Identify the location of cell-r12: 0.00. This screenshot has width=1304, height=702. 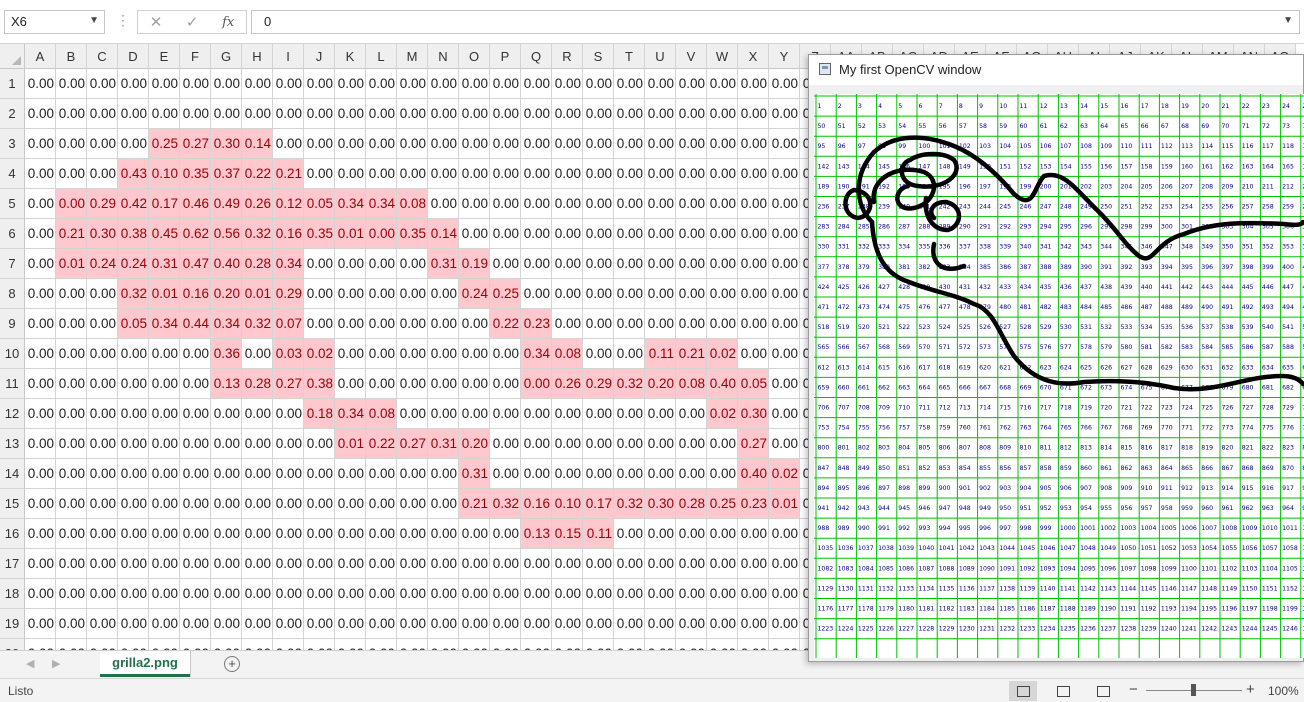
(567, 414).